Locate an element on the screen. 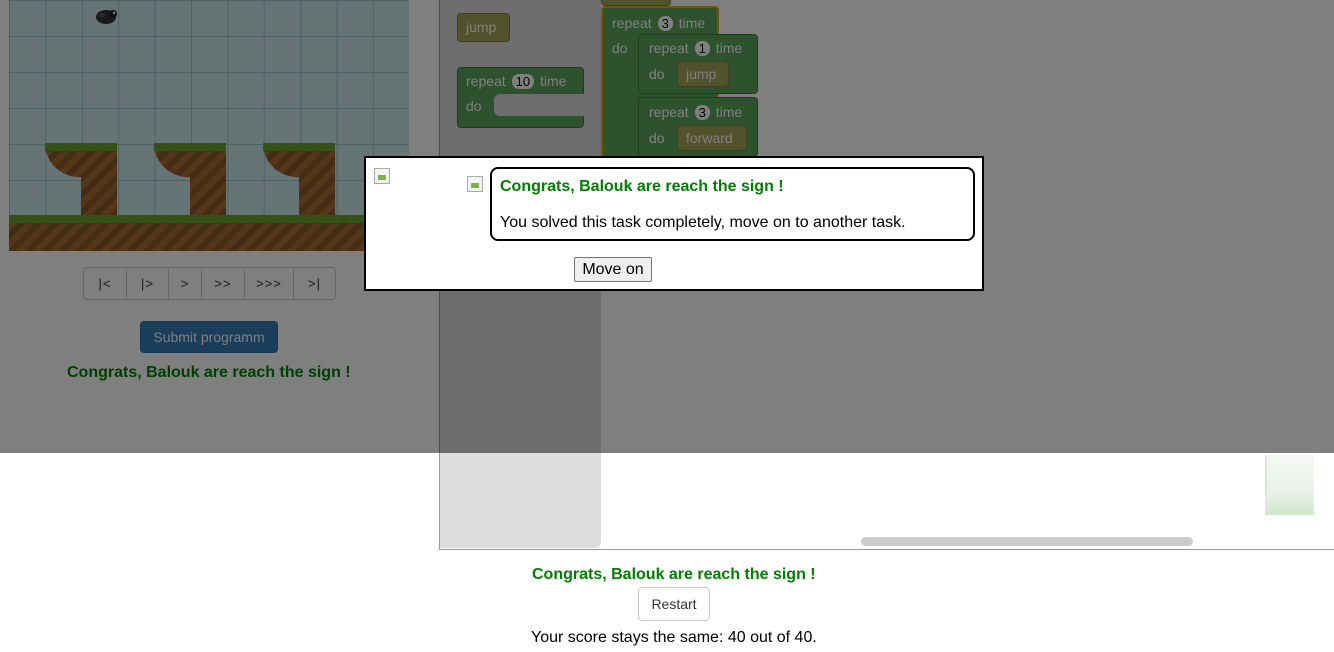  horizontal-scrollbar is located at coordinates (1027, 541).